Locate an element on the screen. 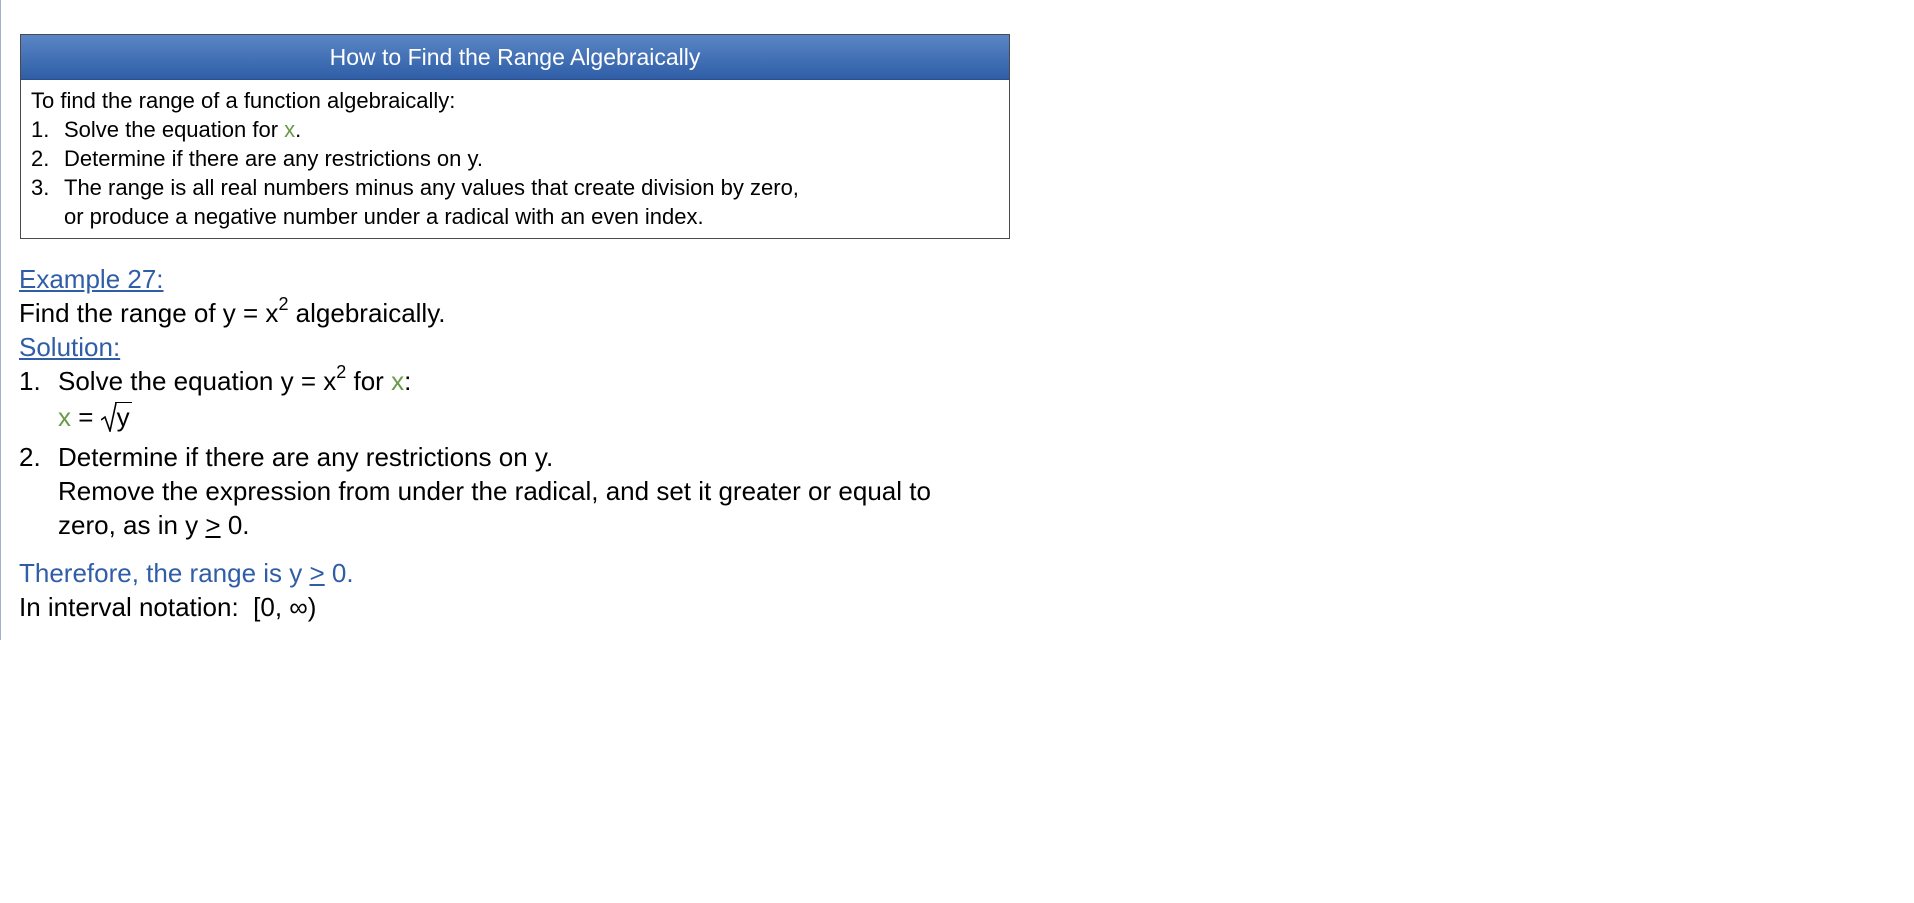 This screenshot has width=1914, height=903. step-body: Solve the equation y = x2 for x: x = y is located at coordinates (235, 398).